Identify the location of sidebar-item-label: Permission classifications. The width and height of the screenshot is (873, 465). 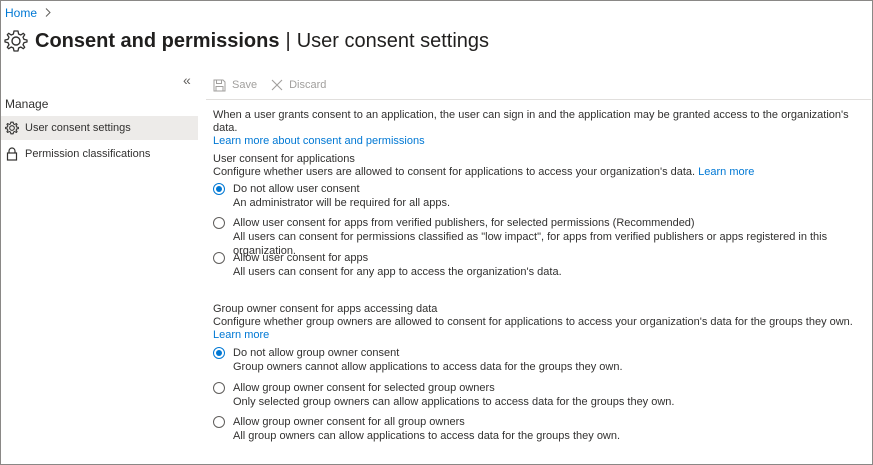
(88, 154).